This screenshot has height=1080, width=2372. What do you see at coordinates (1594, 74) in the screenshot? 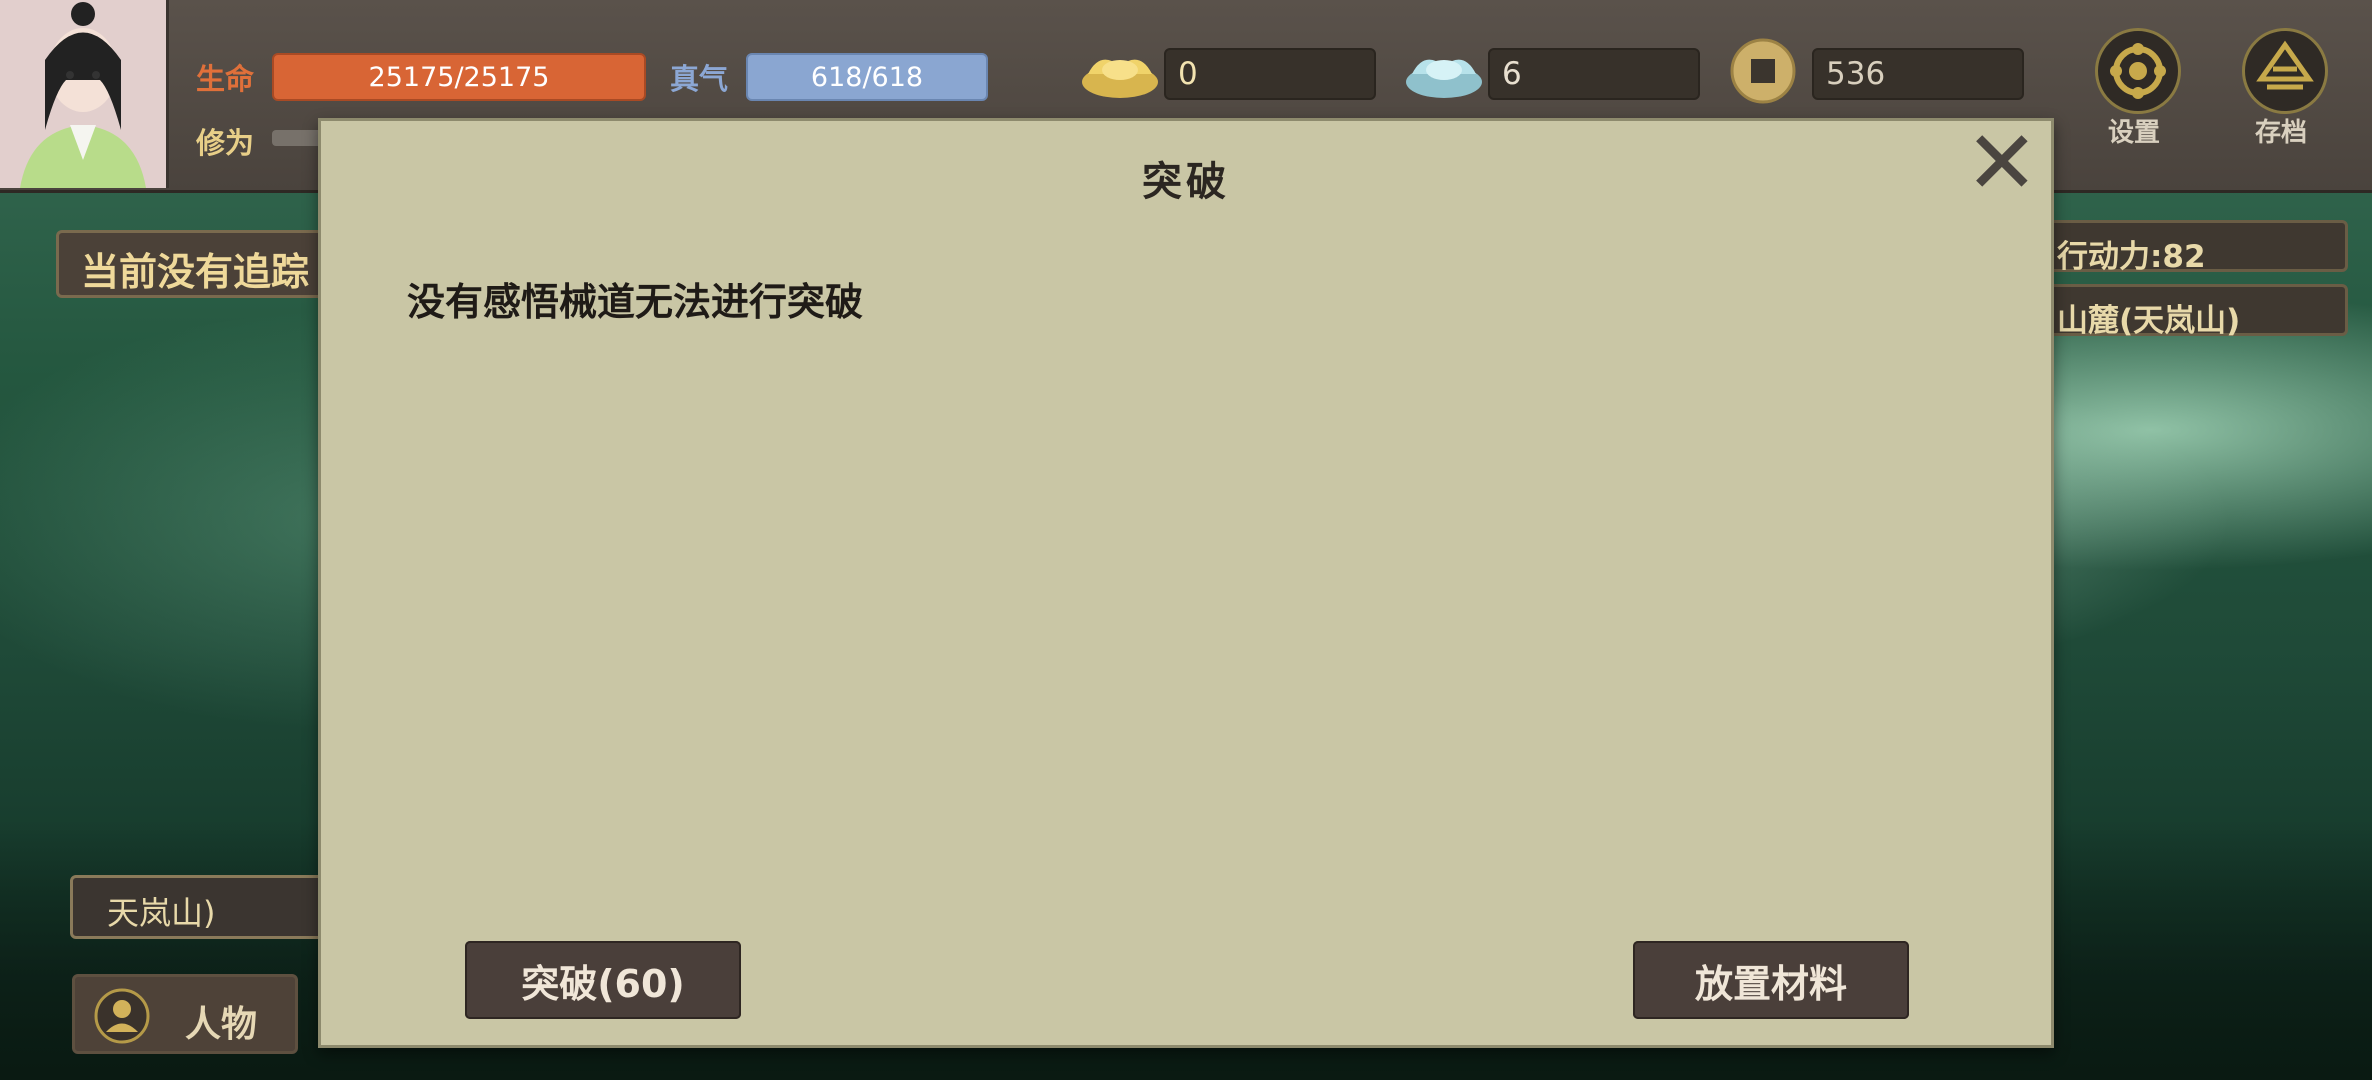
I see `silver-amount: 6` at bounding box center [1594, 74].